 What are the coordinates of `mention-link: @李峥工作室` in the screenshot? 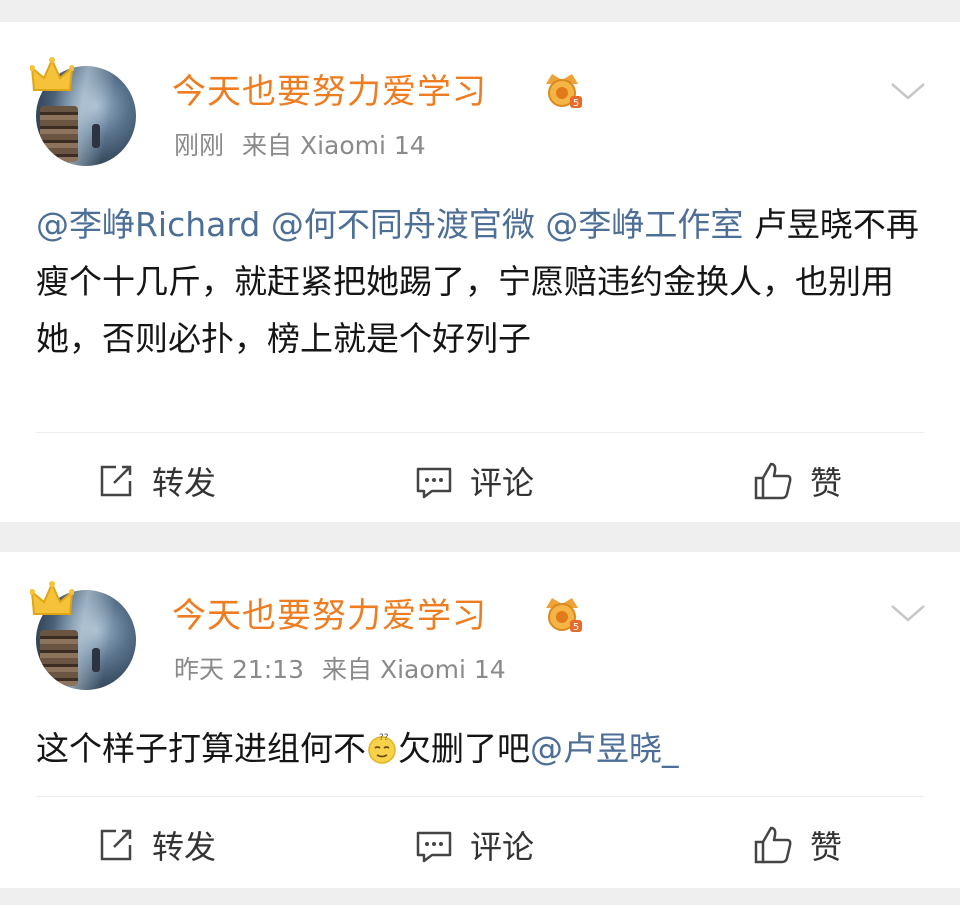 It's located at (644, 224).